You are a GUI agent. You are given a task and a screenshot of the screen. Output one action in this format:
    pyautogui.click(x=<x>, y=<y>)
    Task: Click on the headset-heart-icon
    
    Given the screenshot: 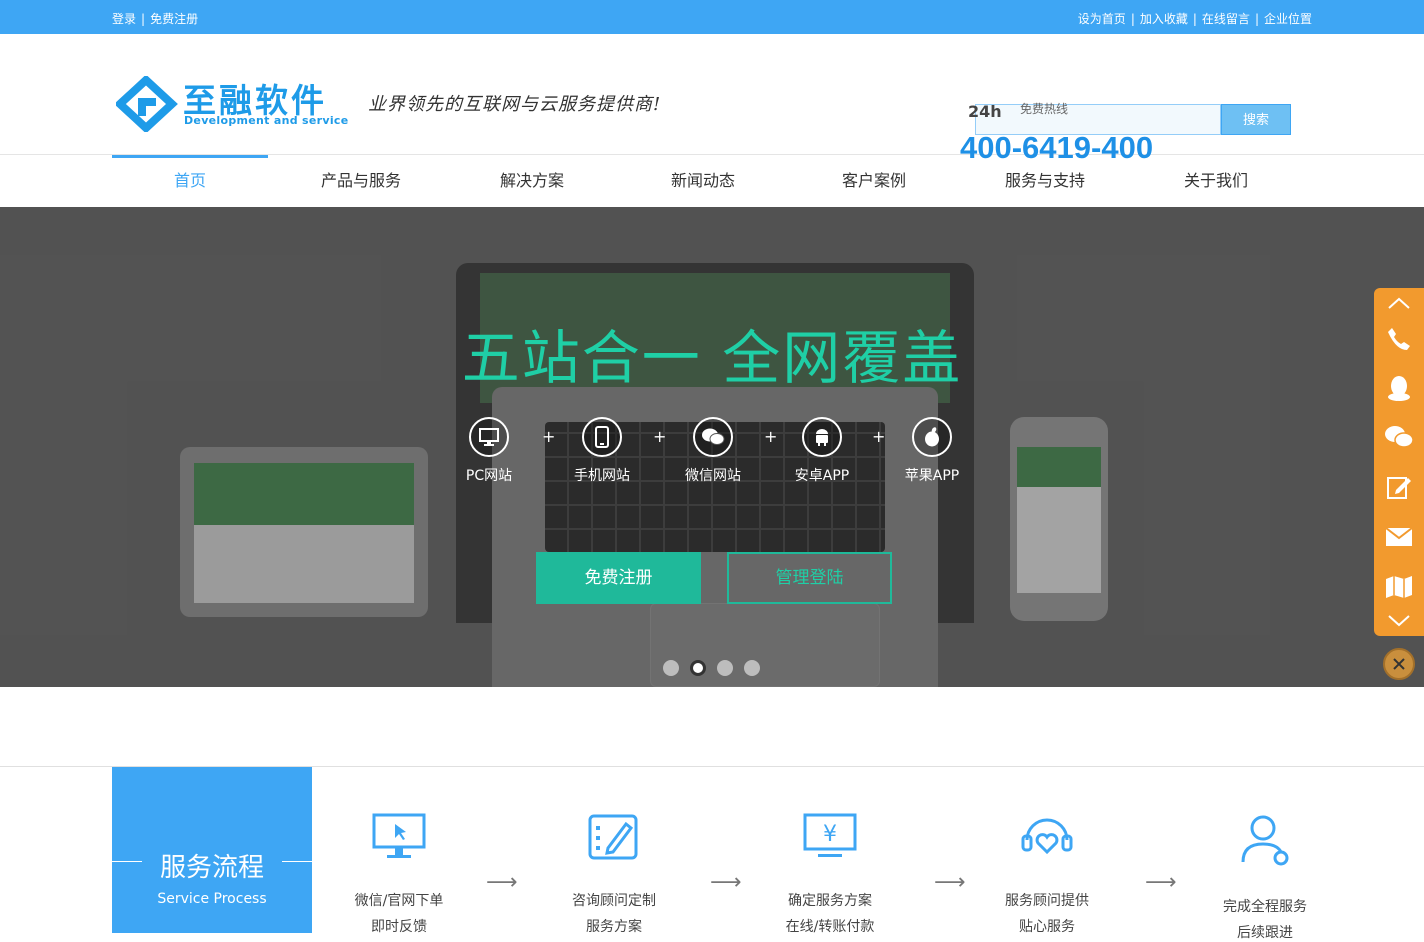 What is the action you would take?
    pyautogui.click(x=1047, y=836)
    